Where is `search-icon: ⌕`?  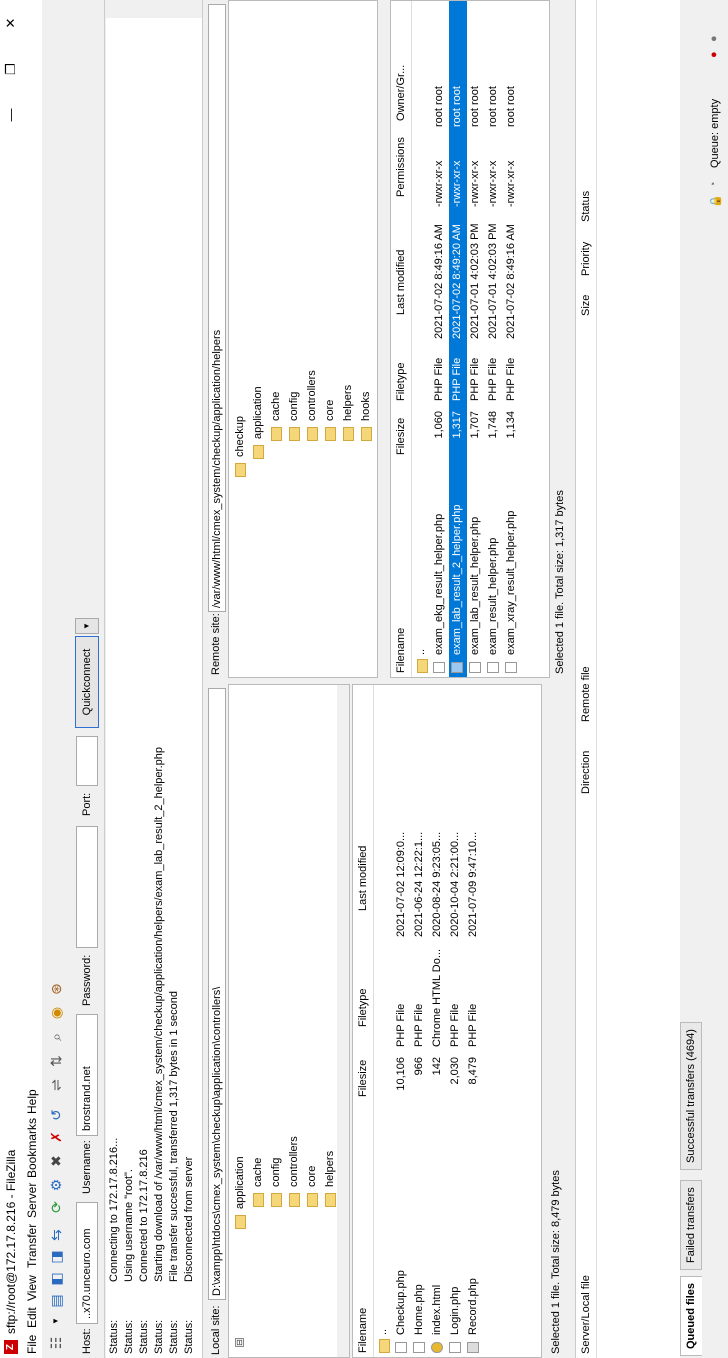 search-icon: ⌕ is located at coordinates (56, 1037).